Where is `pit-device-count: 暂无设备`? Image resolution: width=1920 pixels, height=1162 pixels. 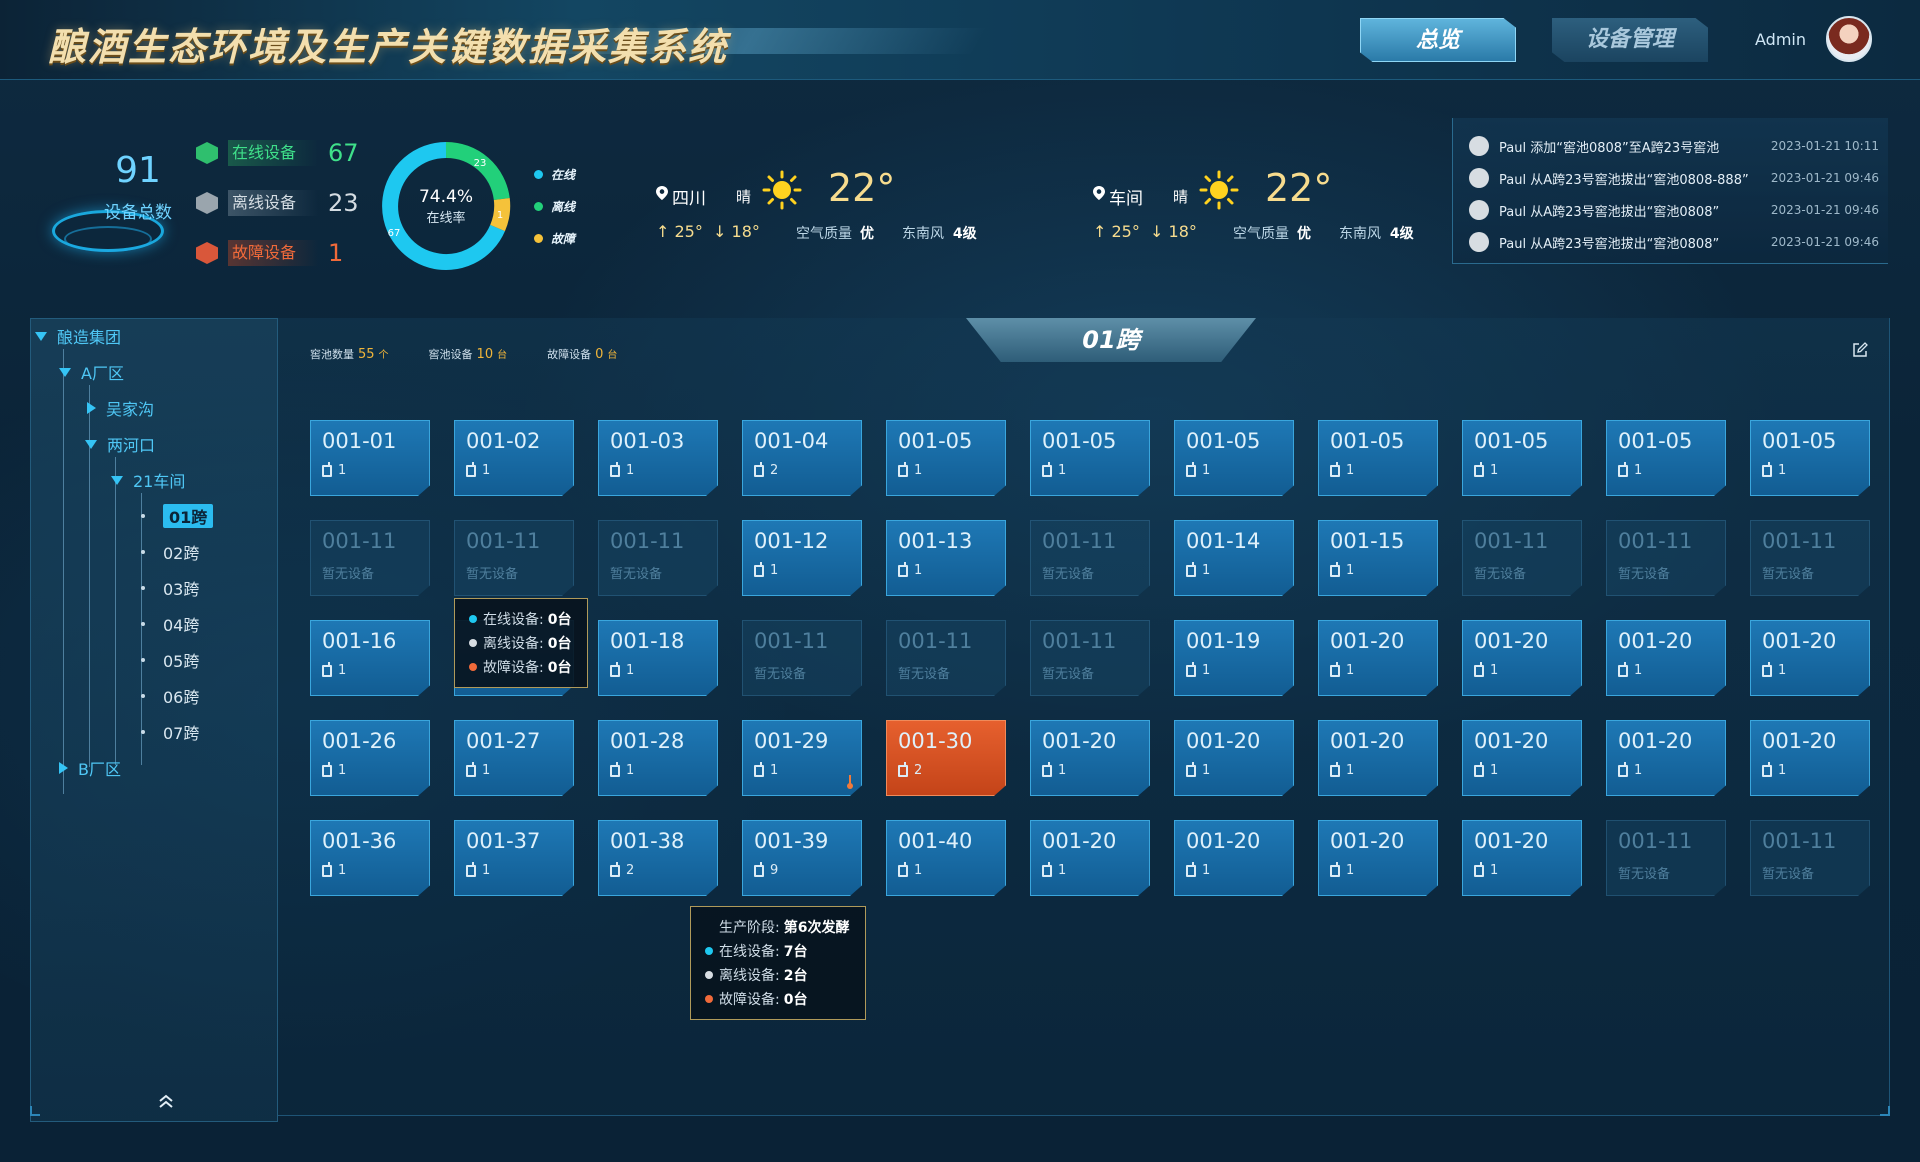 pit-device-count: 暂无设备 is located at coordinates (1090, 572).